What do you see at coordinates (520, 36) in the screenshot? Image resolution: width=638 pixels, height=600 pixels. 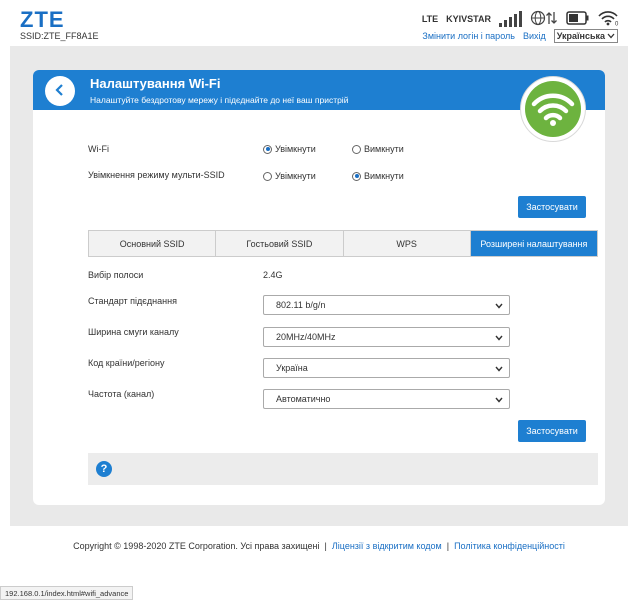 I see `header-links: Змінити логін і пароль Вихід Українська` at bounding box center [520, 36].